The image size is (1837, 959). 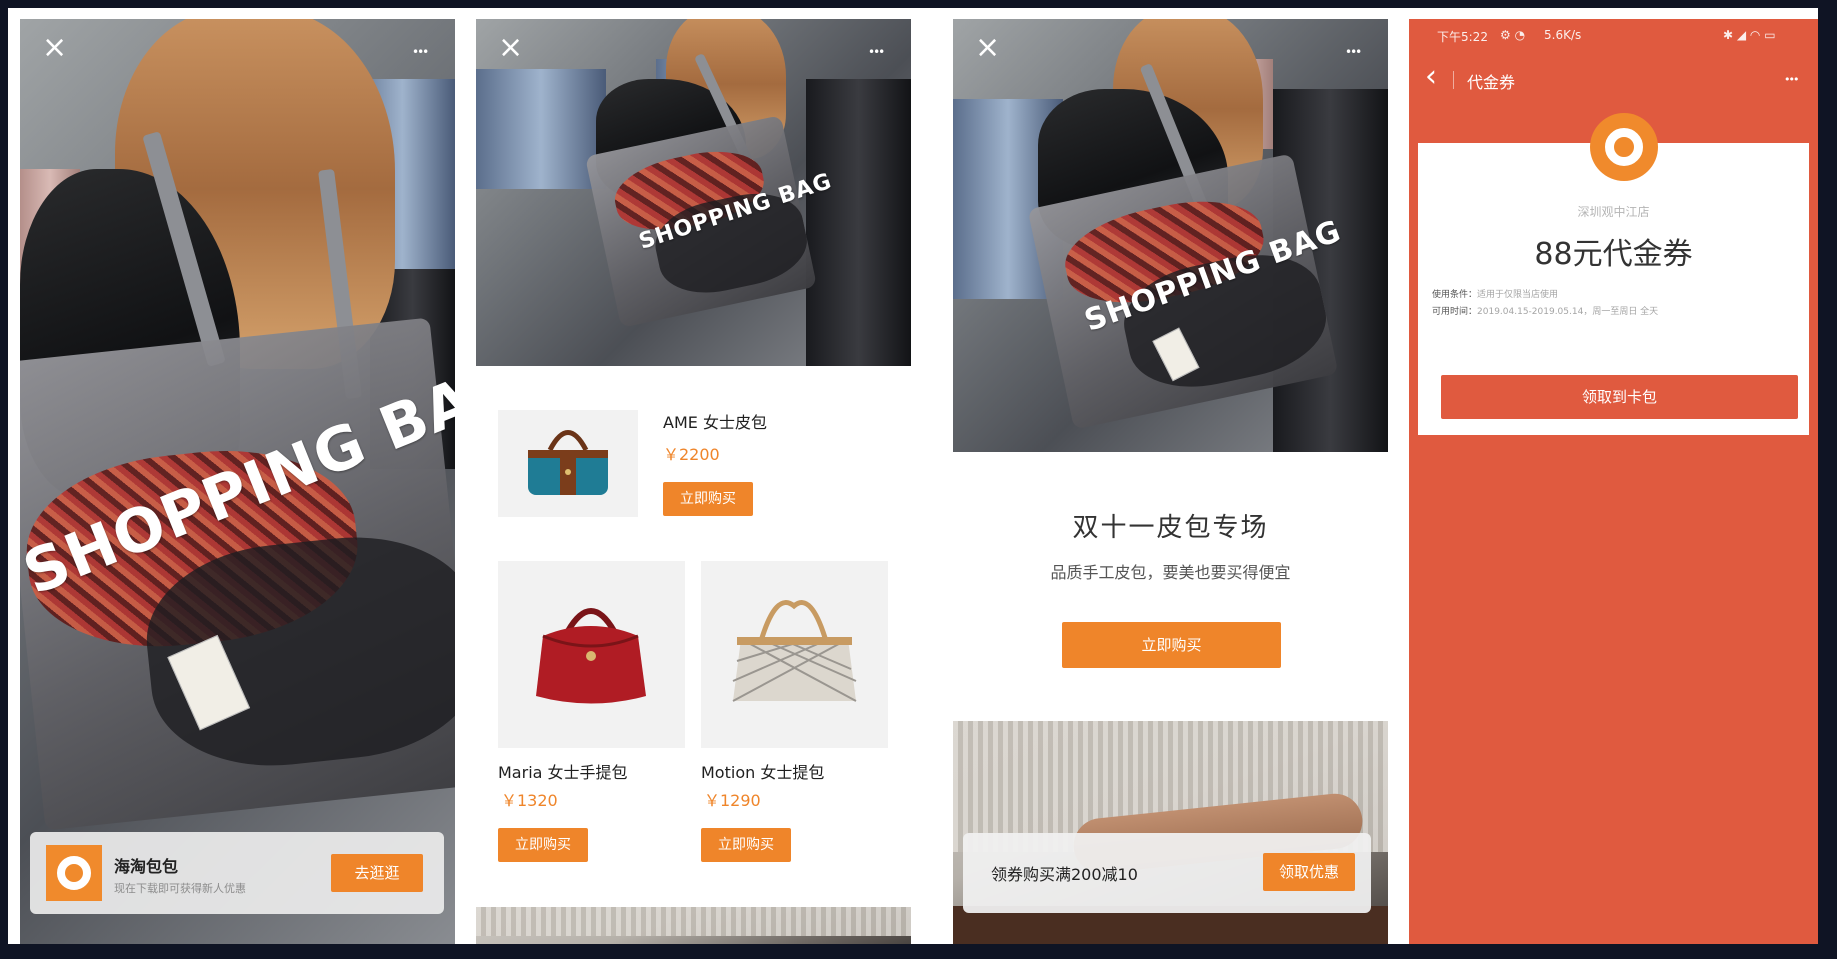 What do you see at coordinates (1749, 35) in the screenshot?
I see `status-signal-icons: ✱ ◢ ◠ ▭` at bounding box center [1749, 35].